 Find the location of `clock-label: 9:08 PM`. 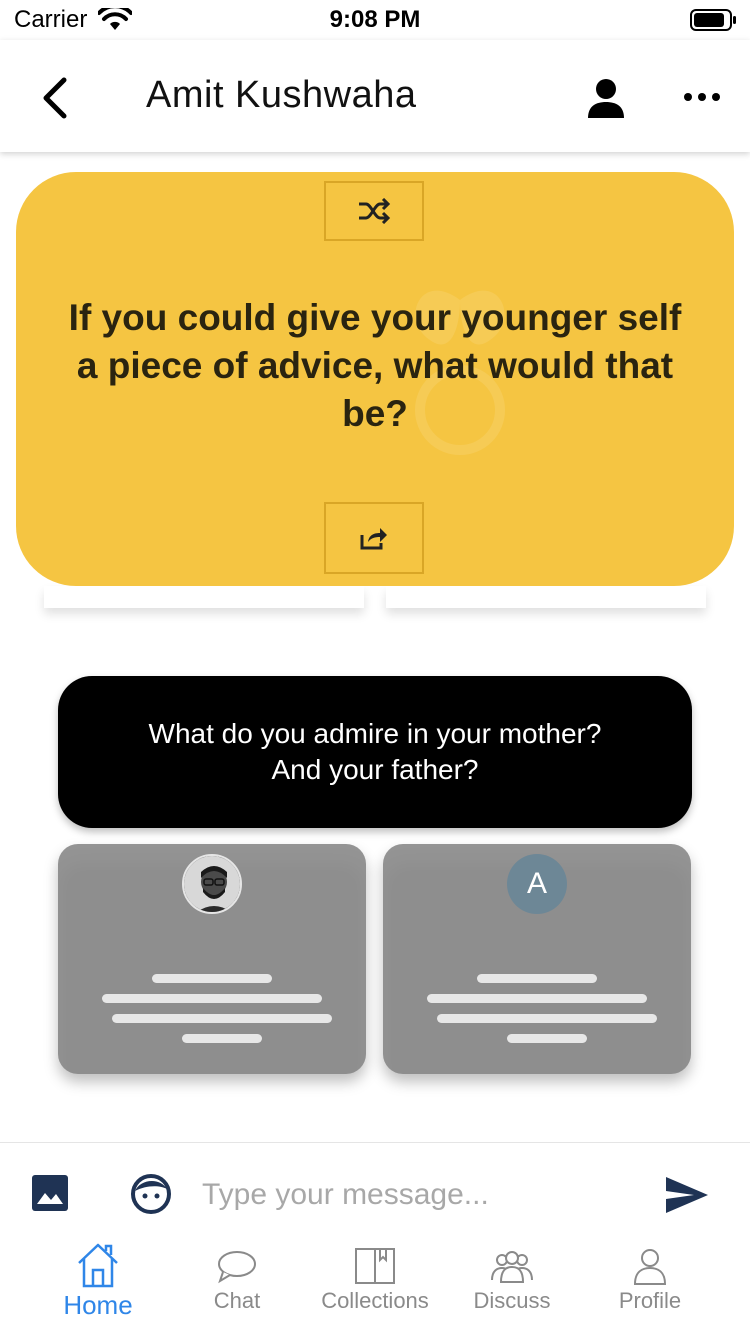

clock-label: 9:08 PM is located at coordinates (375, 19).